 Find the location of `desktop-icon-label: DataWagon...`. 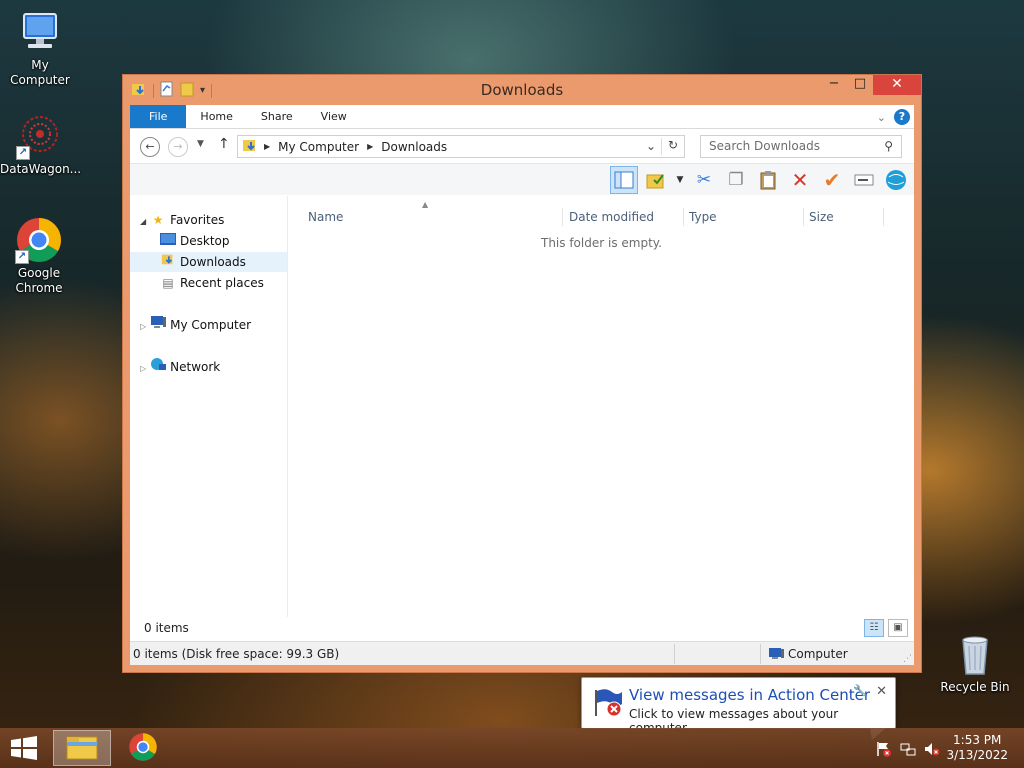

desktop-icon-label: DataWagon... is located at coordinates (41, 169).